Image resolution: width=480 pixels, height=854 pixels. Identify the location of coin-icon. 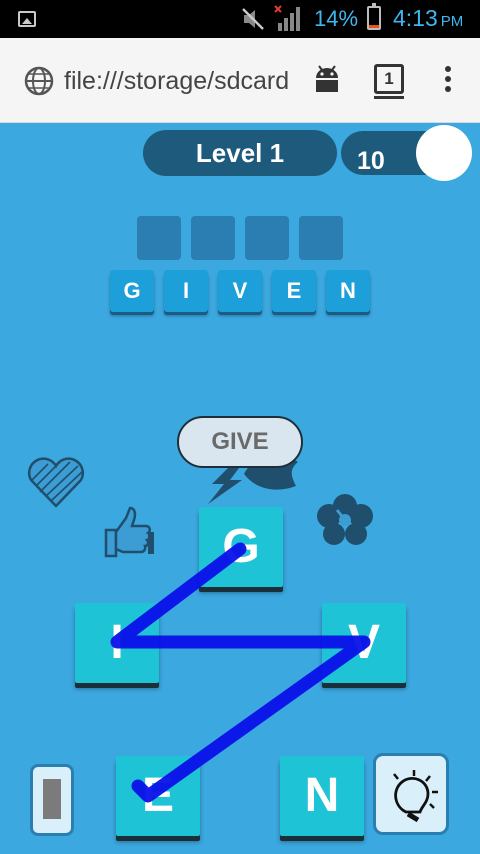
(444, 153).